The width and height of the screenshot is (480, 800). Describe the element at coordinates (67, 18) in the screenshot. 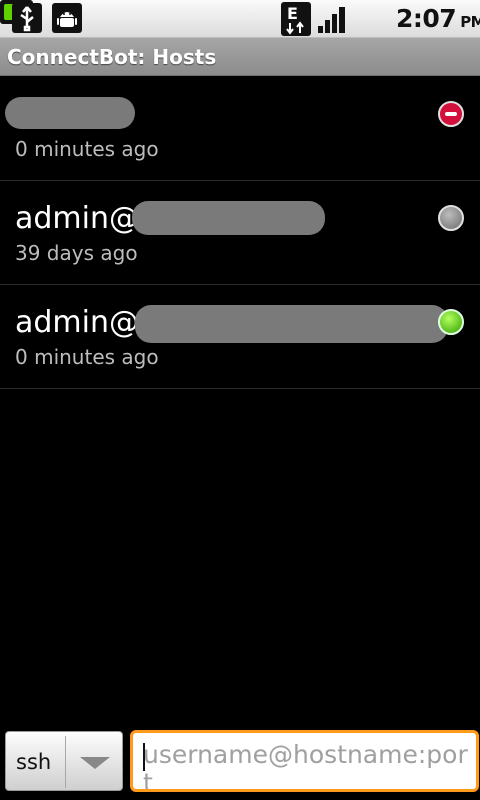

I see `android-debug-icon` at that location.